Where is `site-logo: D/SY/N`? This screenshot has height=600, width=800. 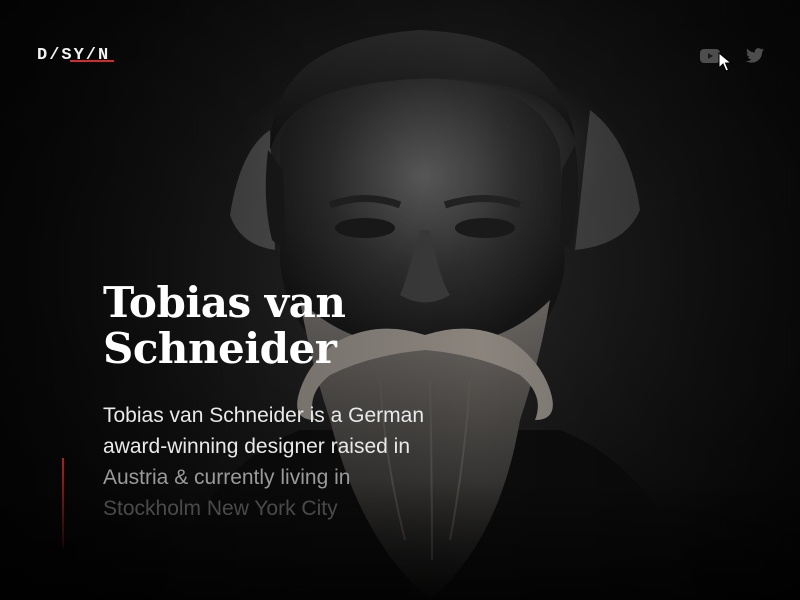 site-logo: D/SY/N is located at coordinates (73, 55).